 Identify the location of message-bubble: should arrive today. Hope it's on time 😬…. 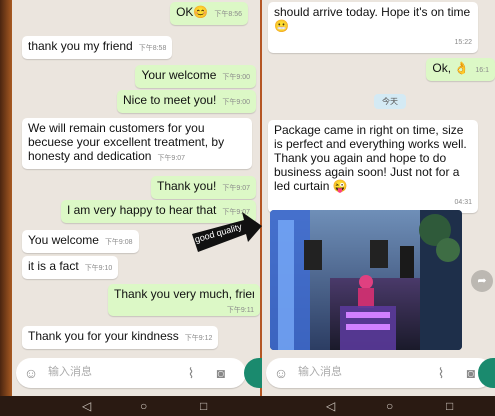
(373, 27).